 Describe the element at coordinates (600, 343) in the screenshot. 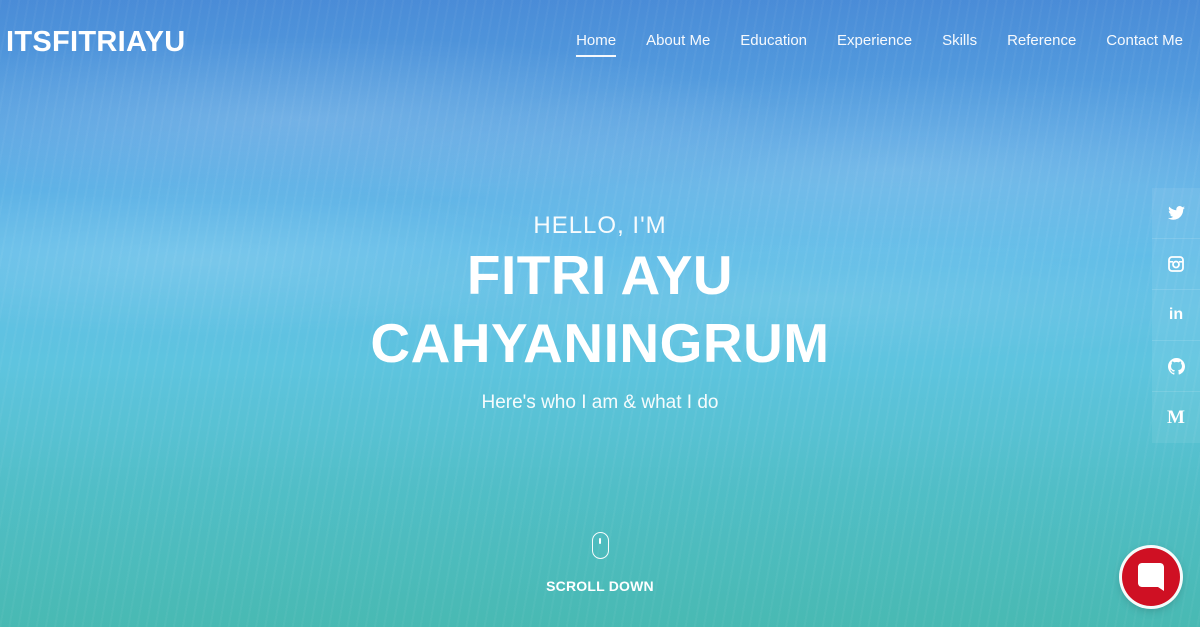

I see `hero-name-line2: CAHYANINGRUM` at that location.